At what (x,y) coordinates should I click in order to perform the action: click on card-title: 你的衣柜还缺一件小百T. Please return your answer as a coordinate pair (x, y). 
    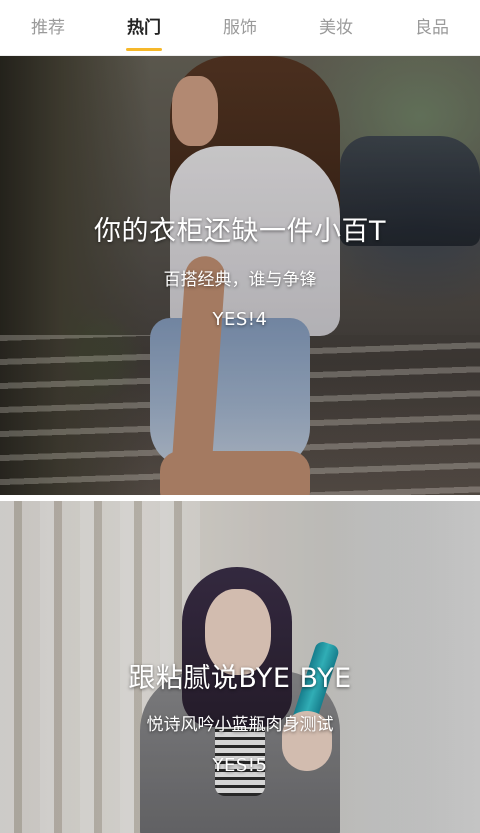
    Looking at the image, I should click on (240, 231).